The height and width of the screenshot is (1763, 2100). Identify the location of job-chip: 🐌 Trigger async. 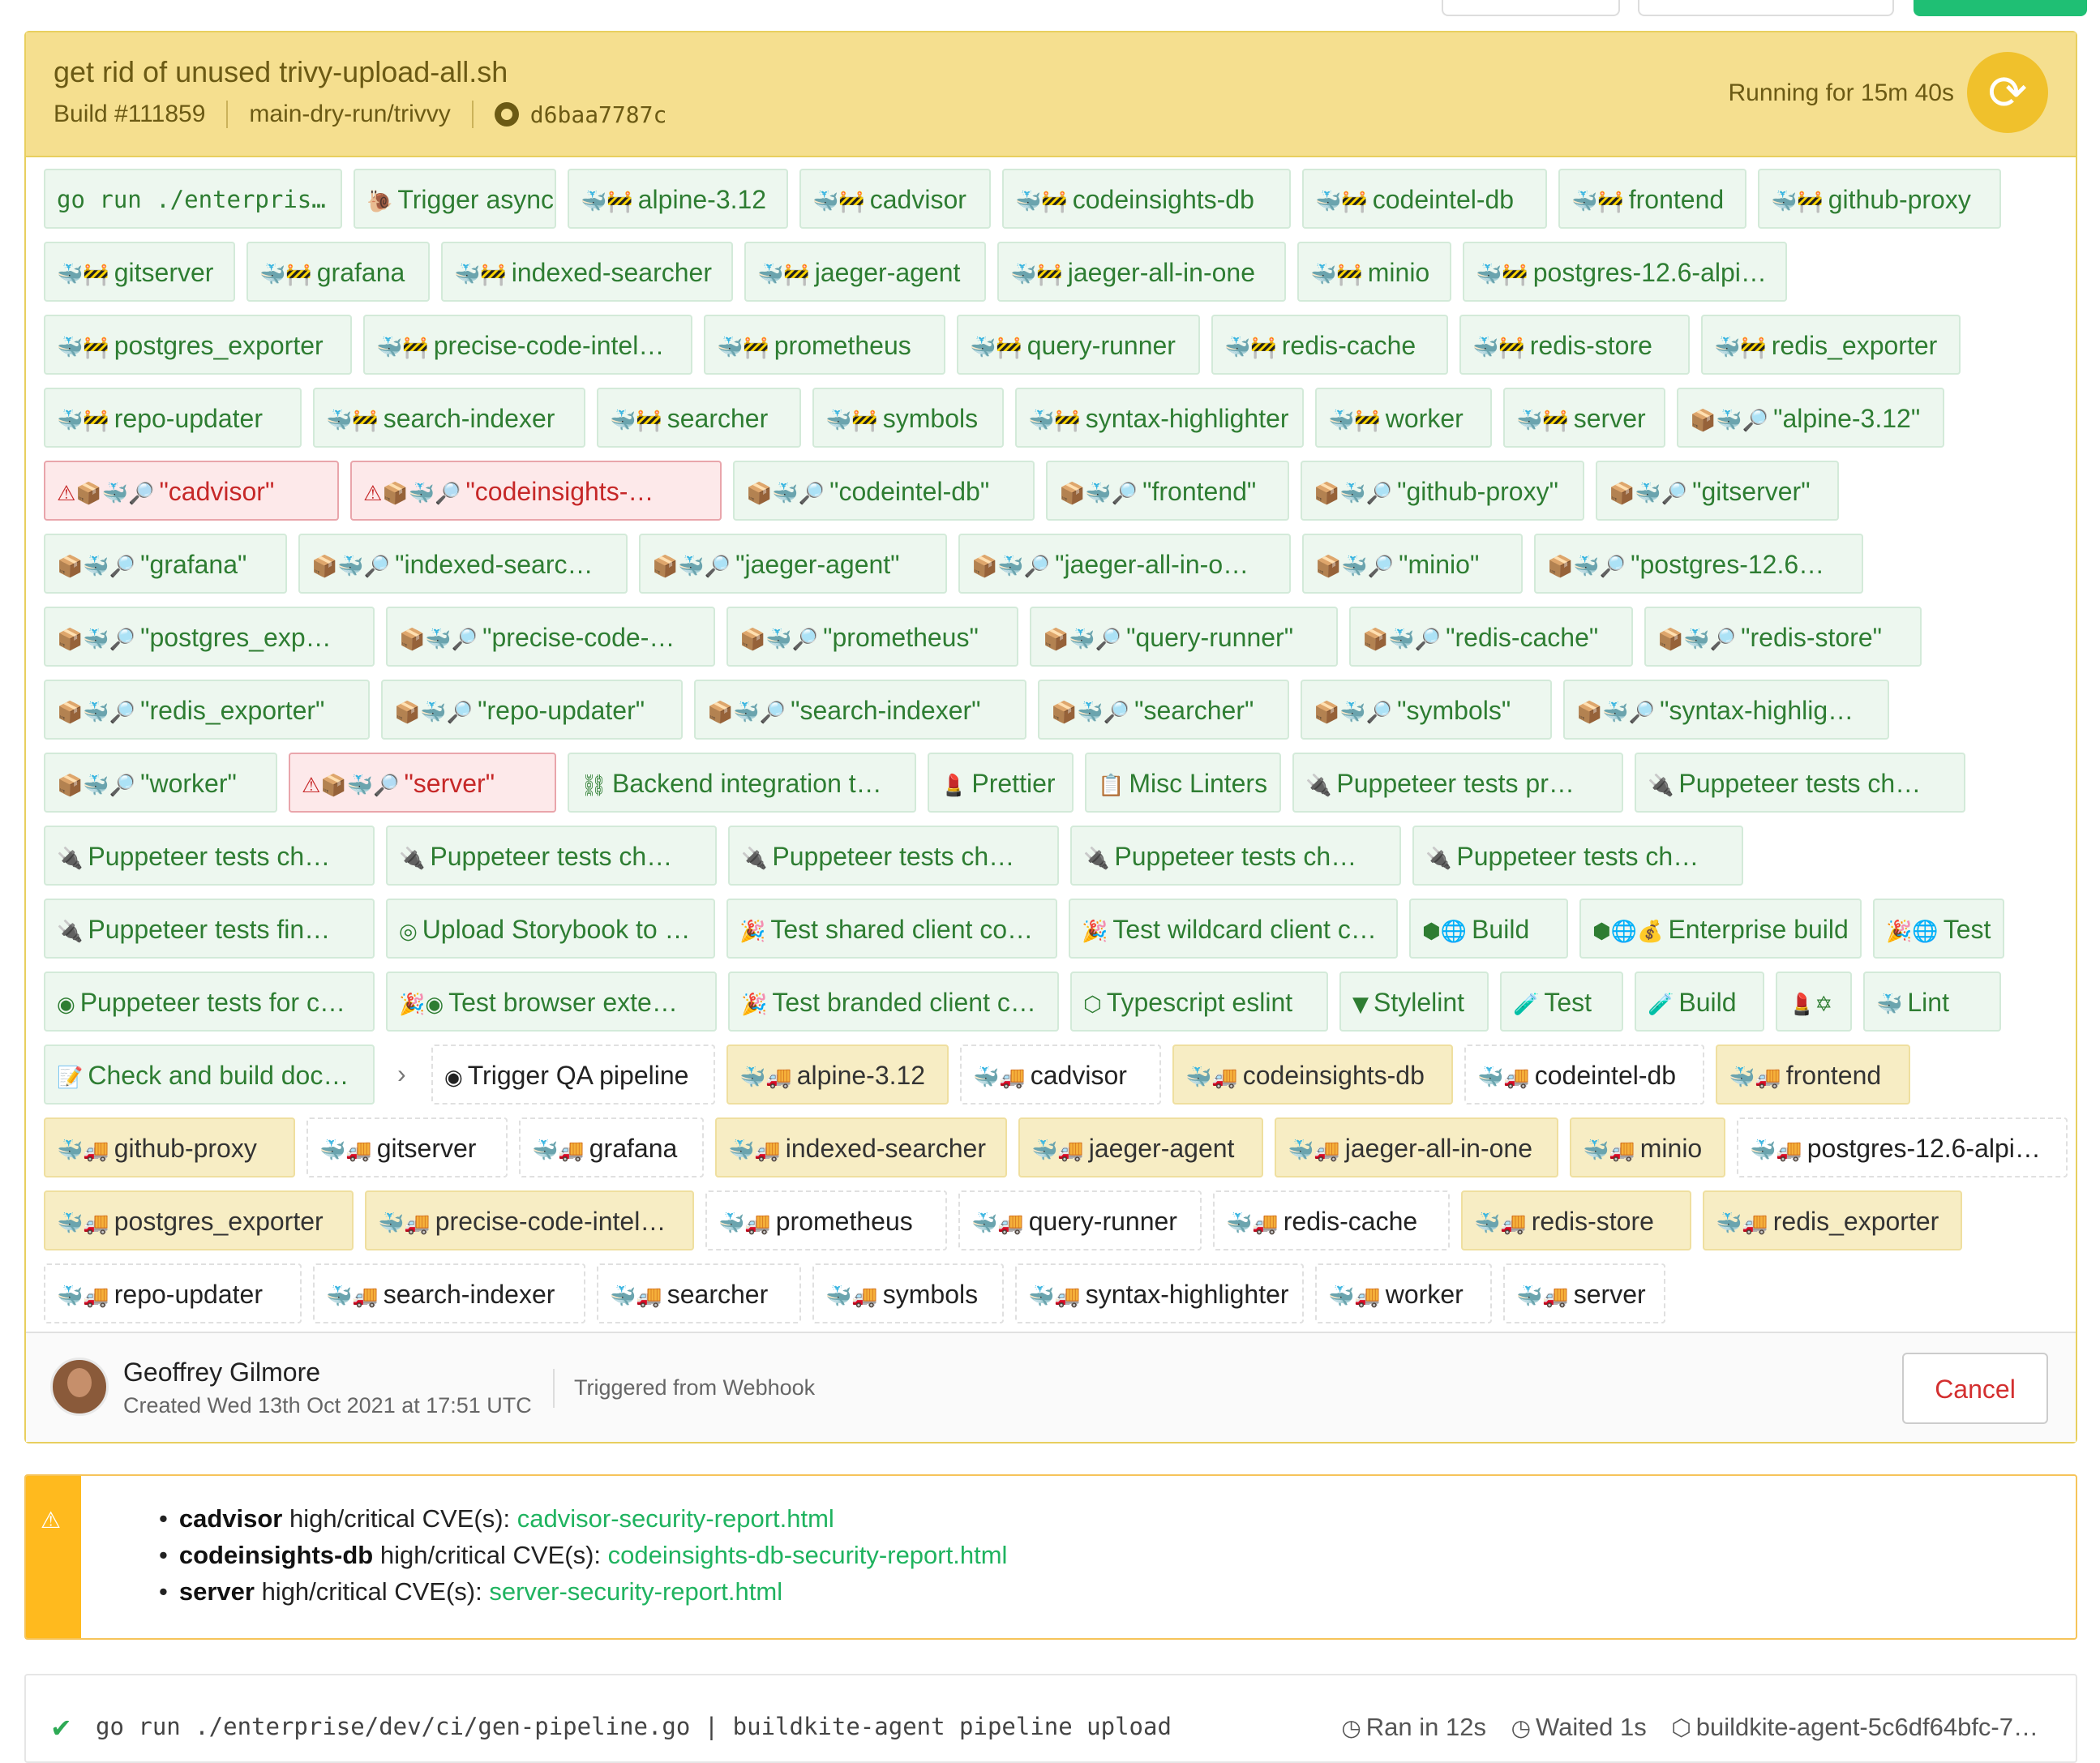
(455, 199).